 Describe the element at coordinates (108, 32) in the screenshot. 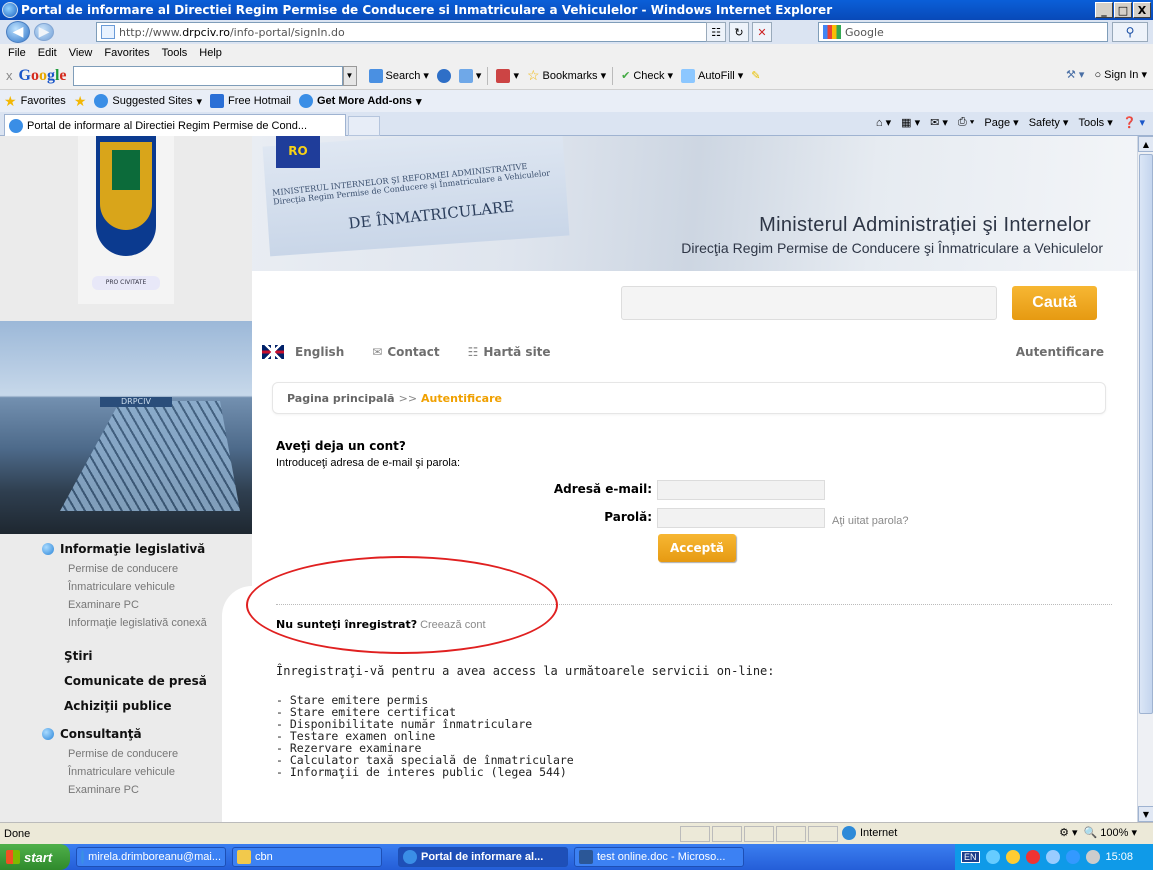

I see `page-icon` at that location.